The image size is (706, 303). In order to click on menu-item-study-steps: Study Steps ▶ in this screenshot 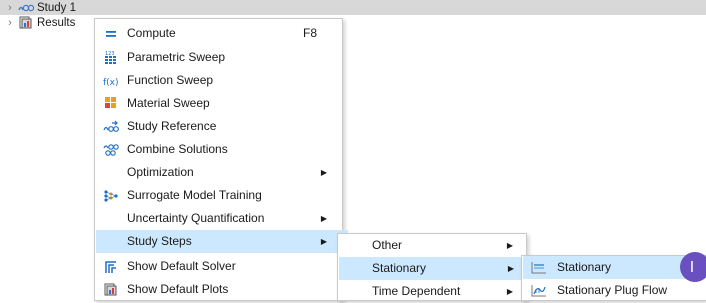, I will do `click(222, 241)`.